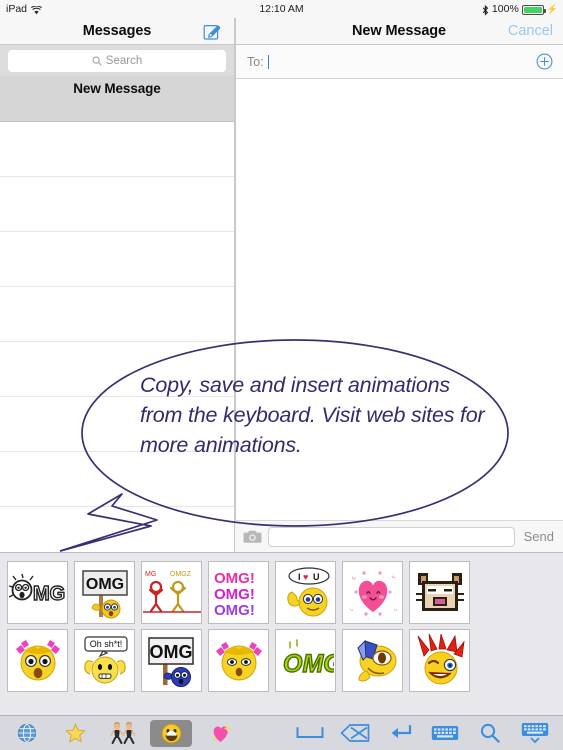 Image resolution: width=563 pixels, height=750 pixels. Describe the element at coordinates (310, 733) in the screenshot. I see `space-bar-button` at that location.